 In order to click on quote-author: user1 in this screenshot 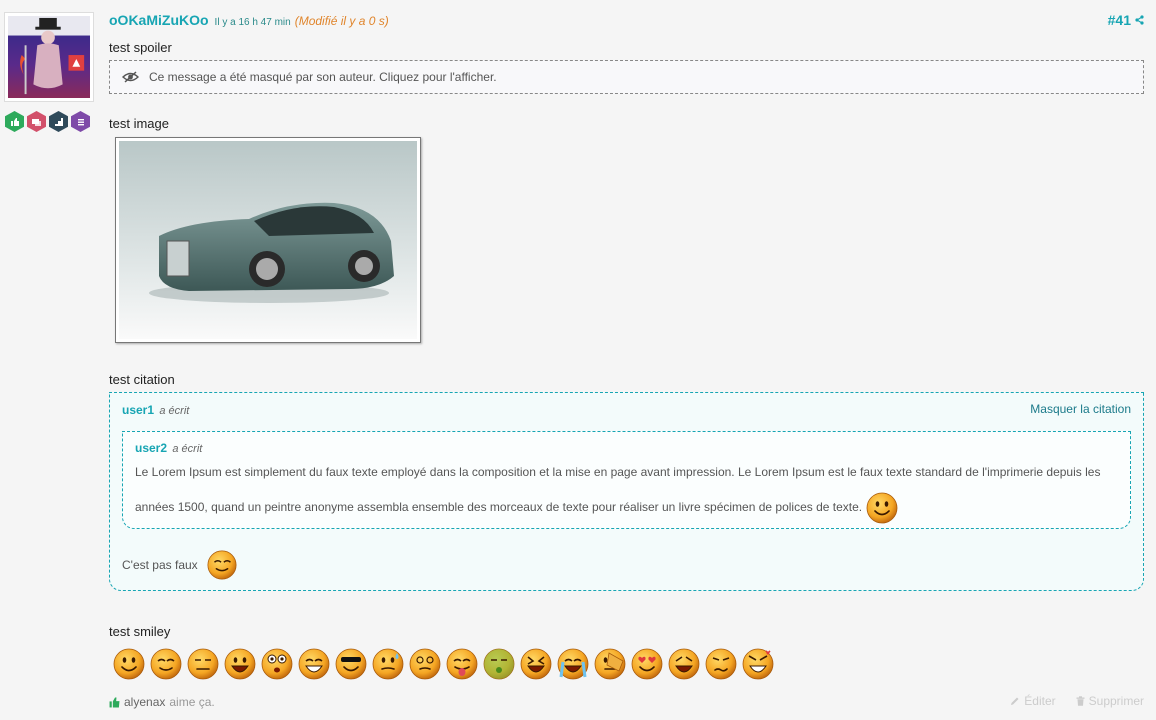, I will do `click(138, 410)`.